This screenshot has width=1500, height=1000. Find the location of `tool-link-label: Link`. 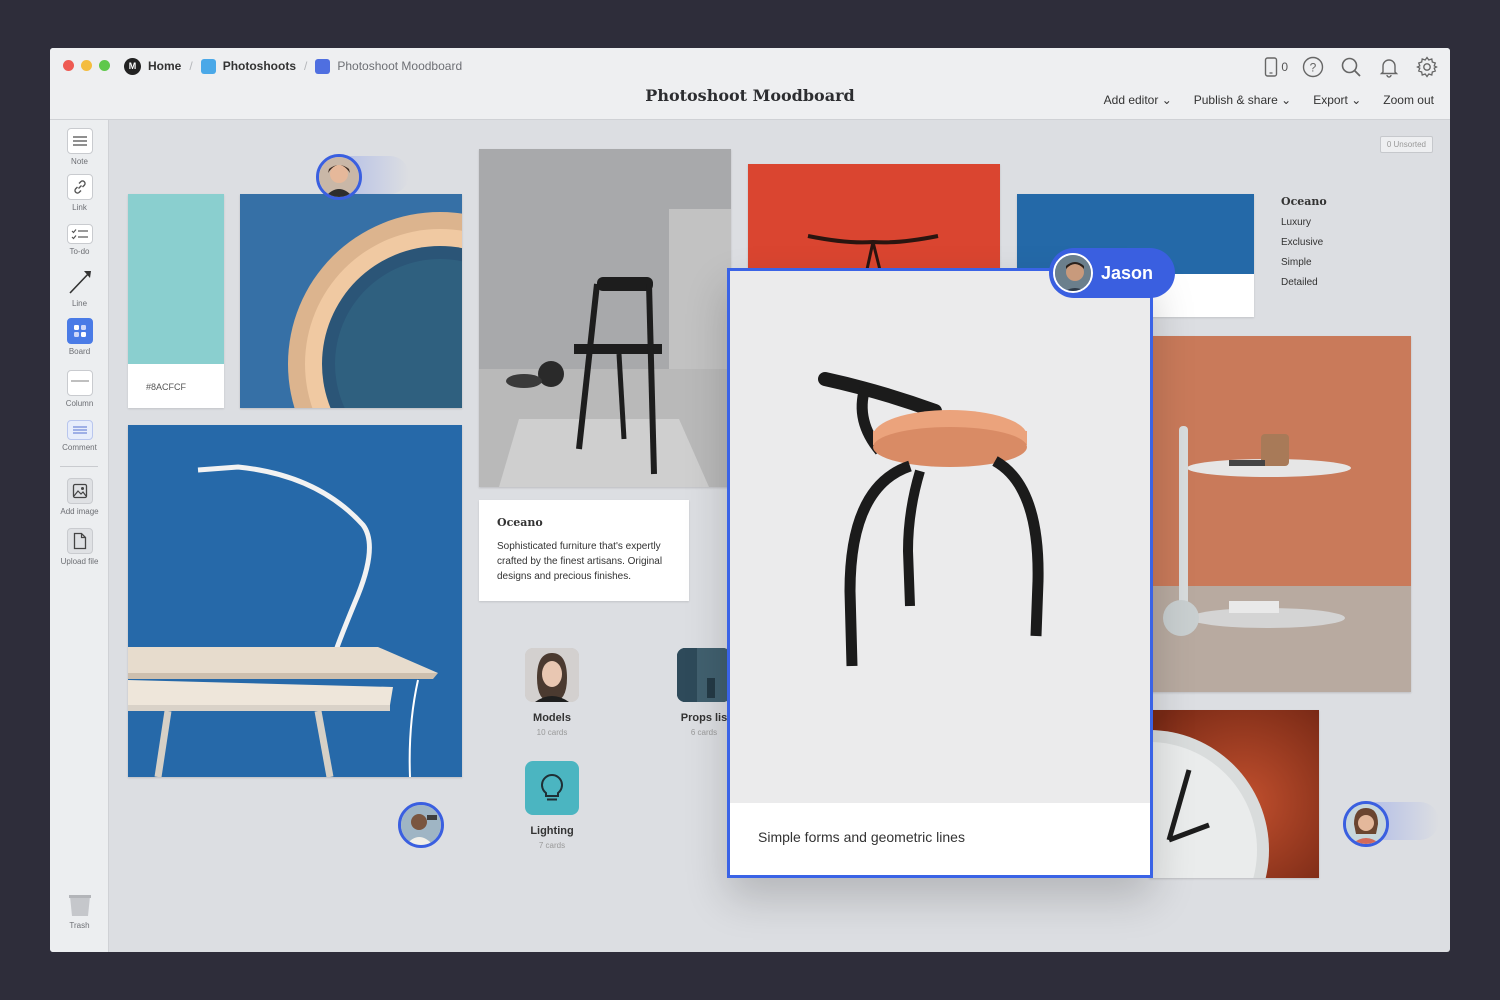

tool-link-label: Link is located at coordinates (79, 207).